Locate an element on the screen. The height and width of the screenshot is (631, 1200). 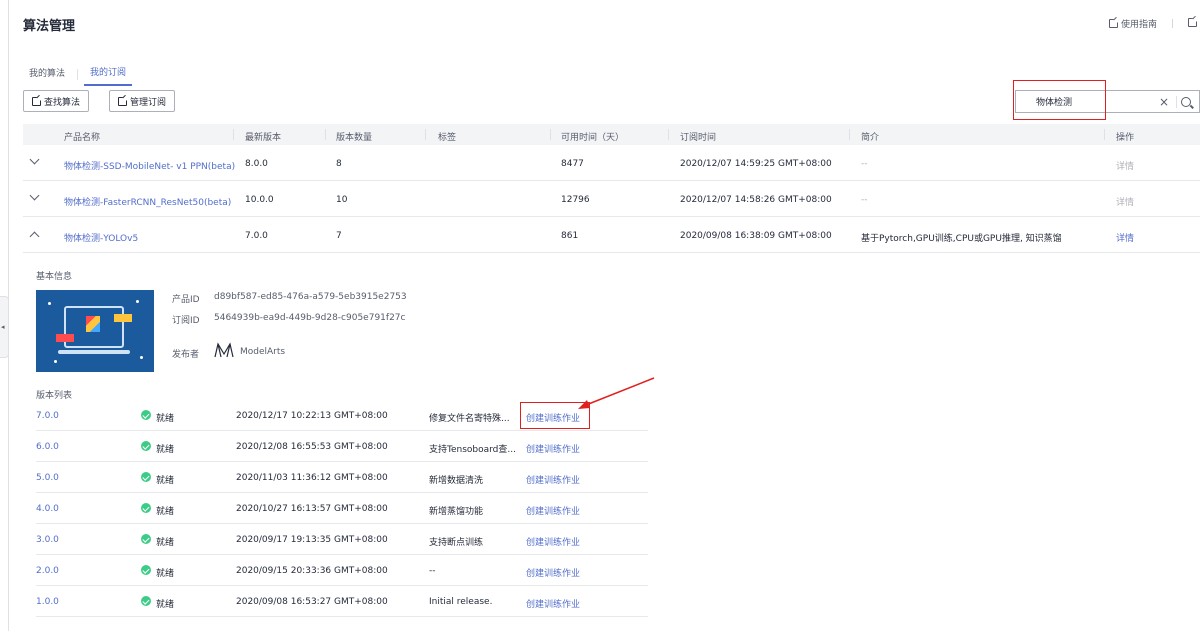
version-number: 3.0.0 is located at coordinates (47, 540).